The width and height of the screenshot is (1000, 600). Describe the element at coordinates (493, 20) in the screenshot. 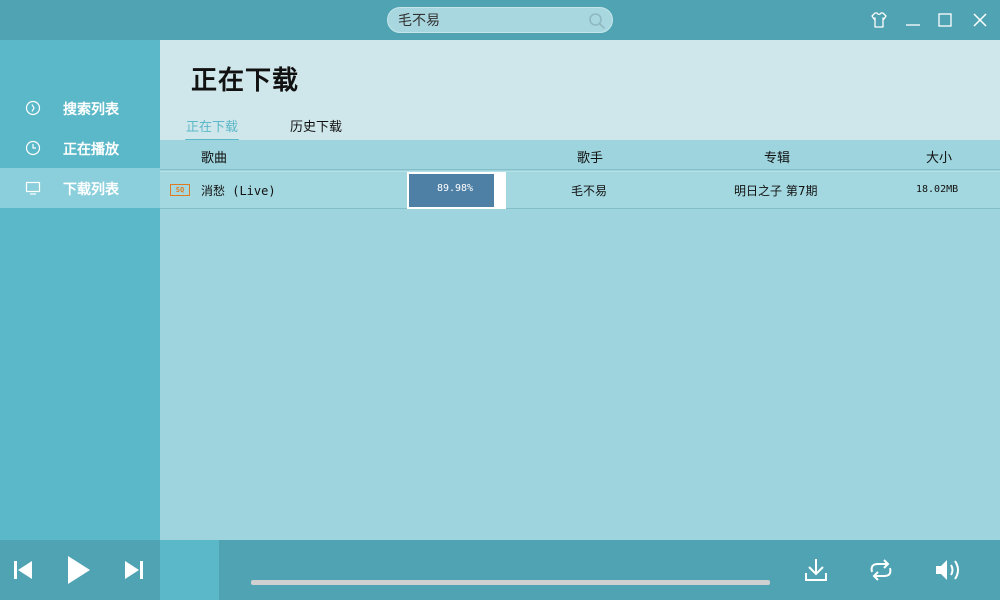

I see `search-input` at that location.